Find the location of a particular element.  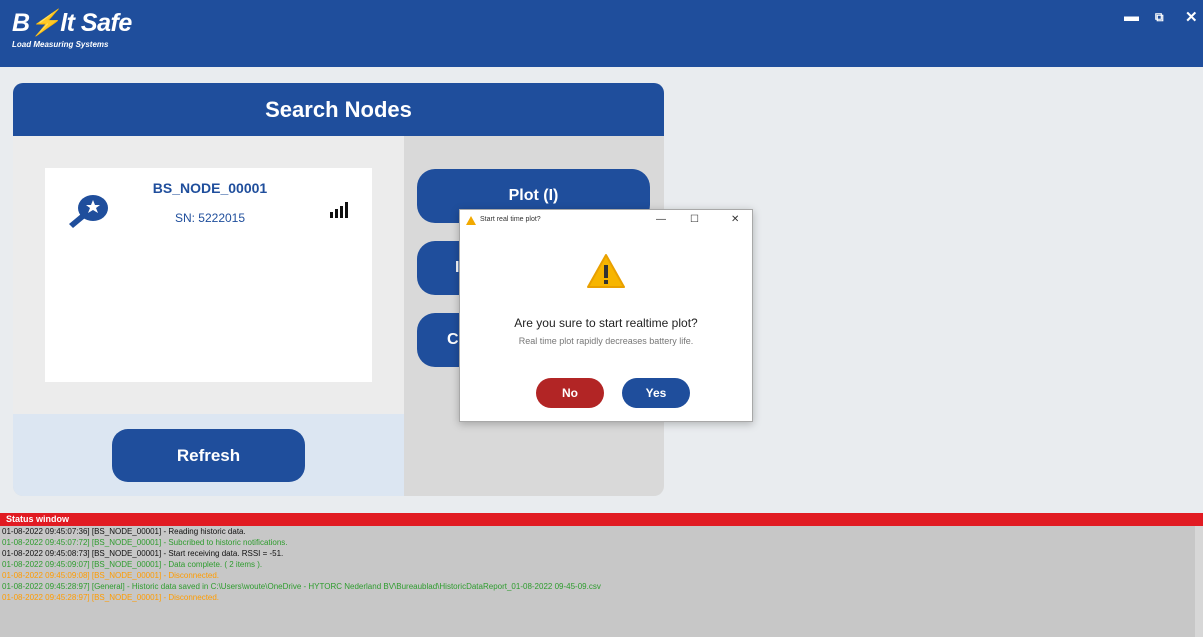

node-name: BS_NODE_00001 is located at coordinates (210, 188).